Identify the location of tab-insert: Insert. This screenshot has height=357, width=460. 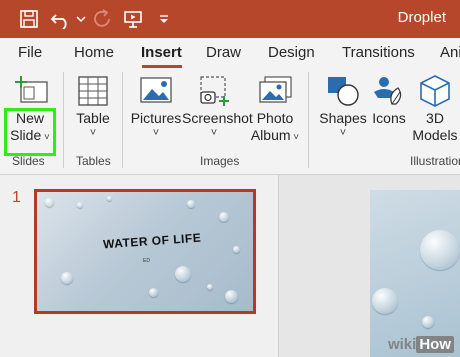
(161, 52).